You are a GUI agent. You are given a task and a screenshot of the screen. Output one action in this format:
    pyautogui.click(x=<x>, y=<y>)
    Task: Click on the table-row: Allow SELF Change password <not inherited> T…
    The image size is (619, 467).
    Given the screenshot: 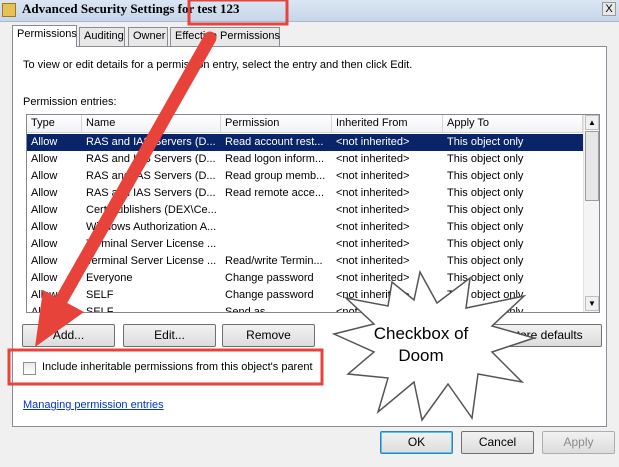 What is the action you would take?
    pyautogui.click(x=305, y=295)
    